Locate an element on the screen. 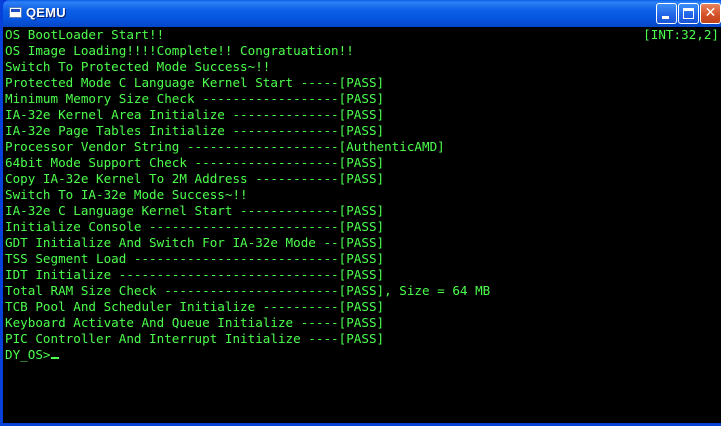  command-prompt-line: DY_OS> is located at coordinates (247, 355).